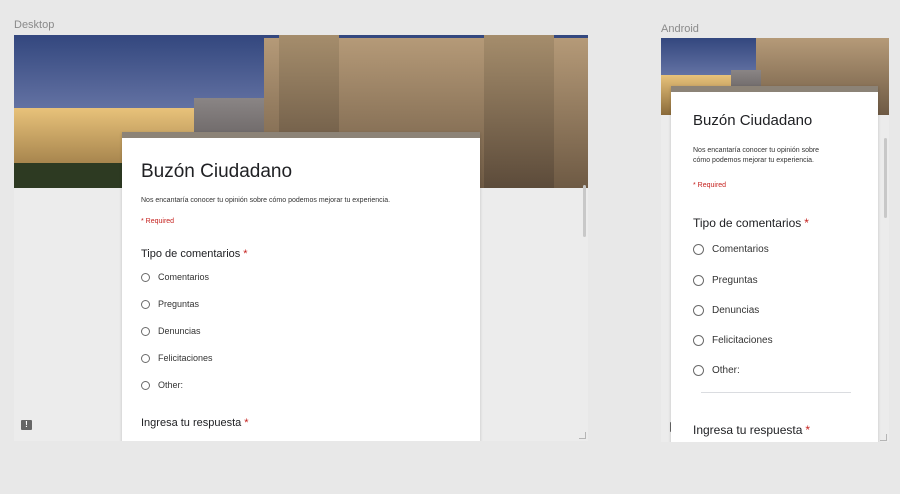 The height and width of the screenshot is (494, 900). Describe the element at coordinates (582, 435) in the screenshot. I see `desktop-resize-grip` at that location.